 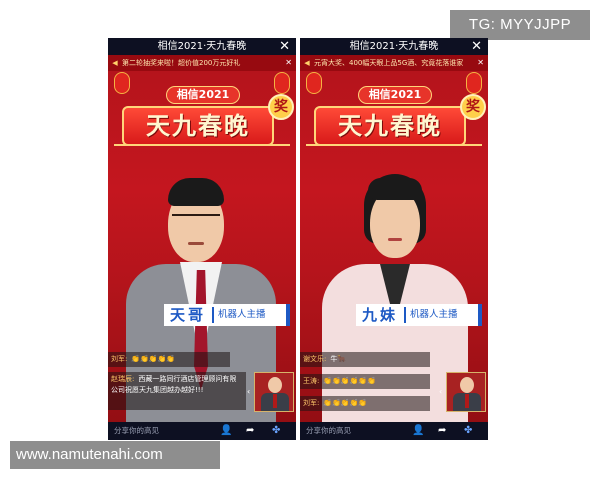 I want to click on presenter-hair, so click(x=196, y=192).